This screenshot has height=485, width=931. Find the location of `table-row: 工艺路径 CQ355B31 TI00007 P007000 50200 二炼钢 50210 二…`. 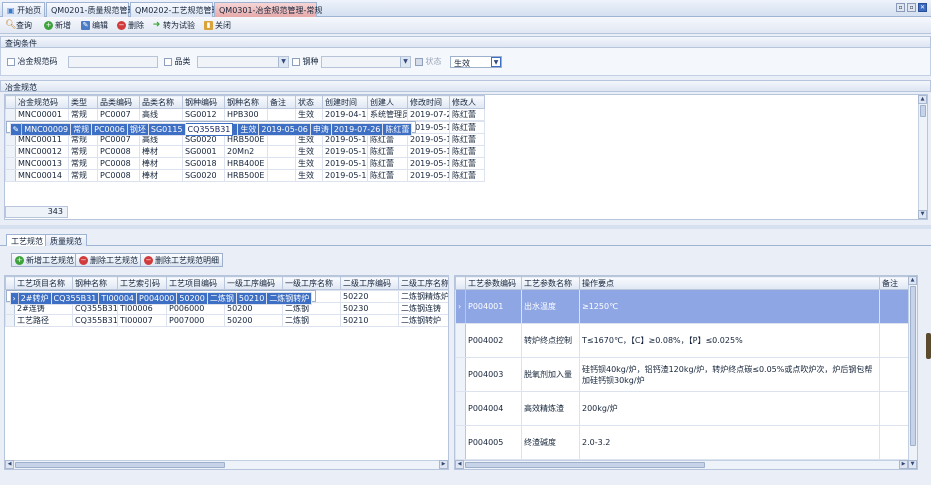

table-row: 工艺路径 CQ355B31 TI00007 P007000 50200 二炼钢 50210 二… is located at coordinates (226, 320).